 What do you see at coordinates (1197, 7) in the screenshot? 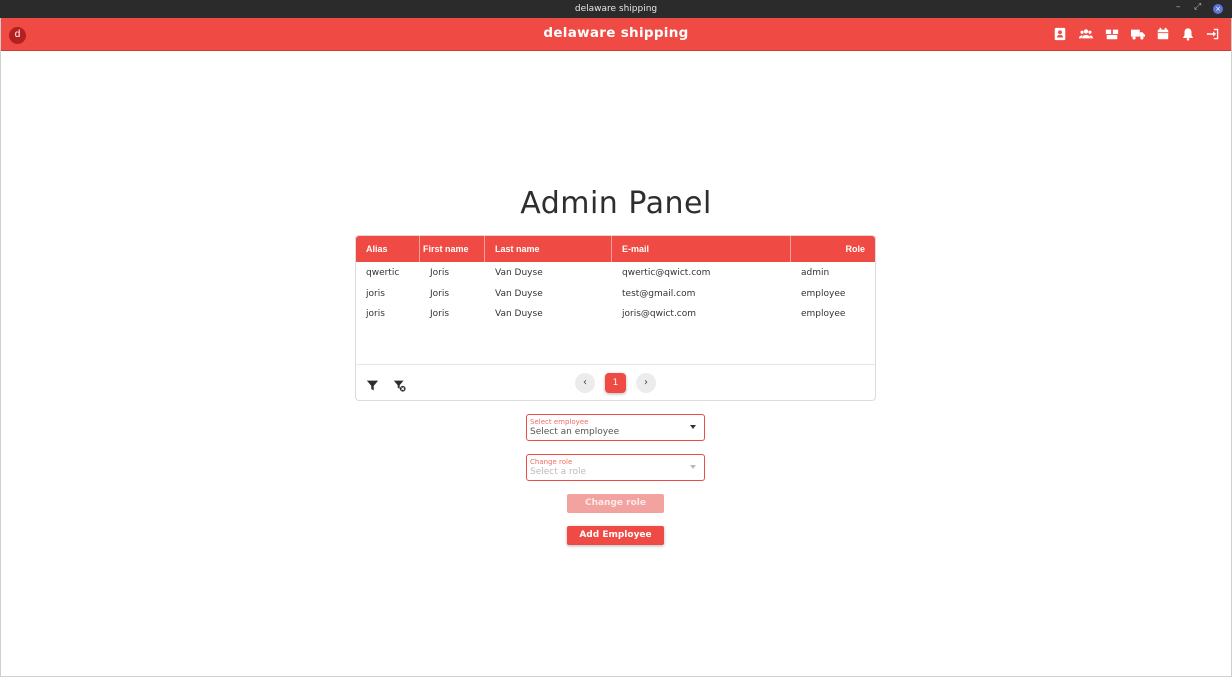
I see `maximize-icon: ⤢` at bounding box center [1197, 7].